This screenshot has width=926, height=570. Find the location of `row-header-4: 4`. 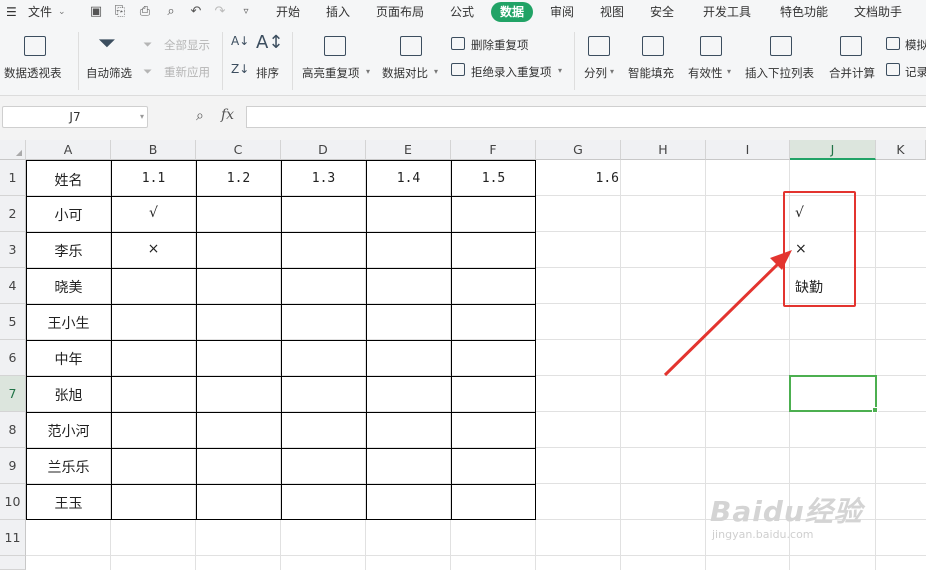

row-header-4: 4 is located at coordinates (13, 286).